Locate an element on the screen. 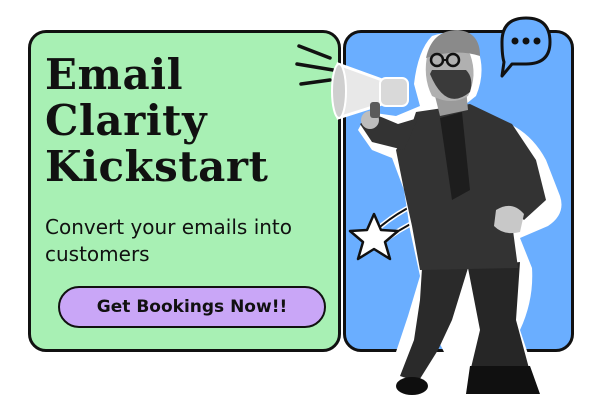 Image resolution: width=600 pixels, height=400 pixels. subheadline: Convert your emails into customers is located at coordinates (169, 240).